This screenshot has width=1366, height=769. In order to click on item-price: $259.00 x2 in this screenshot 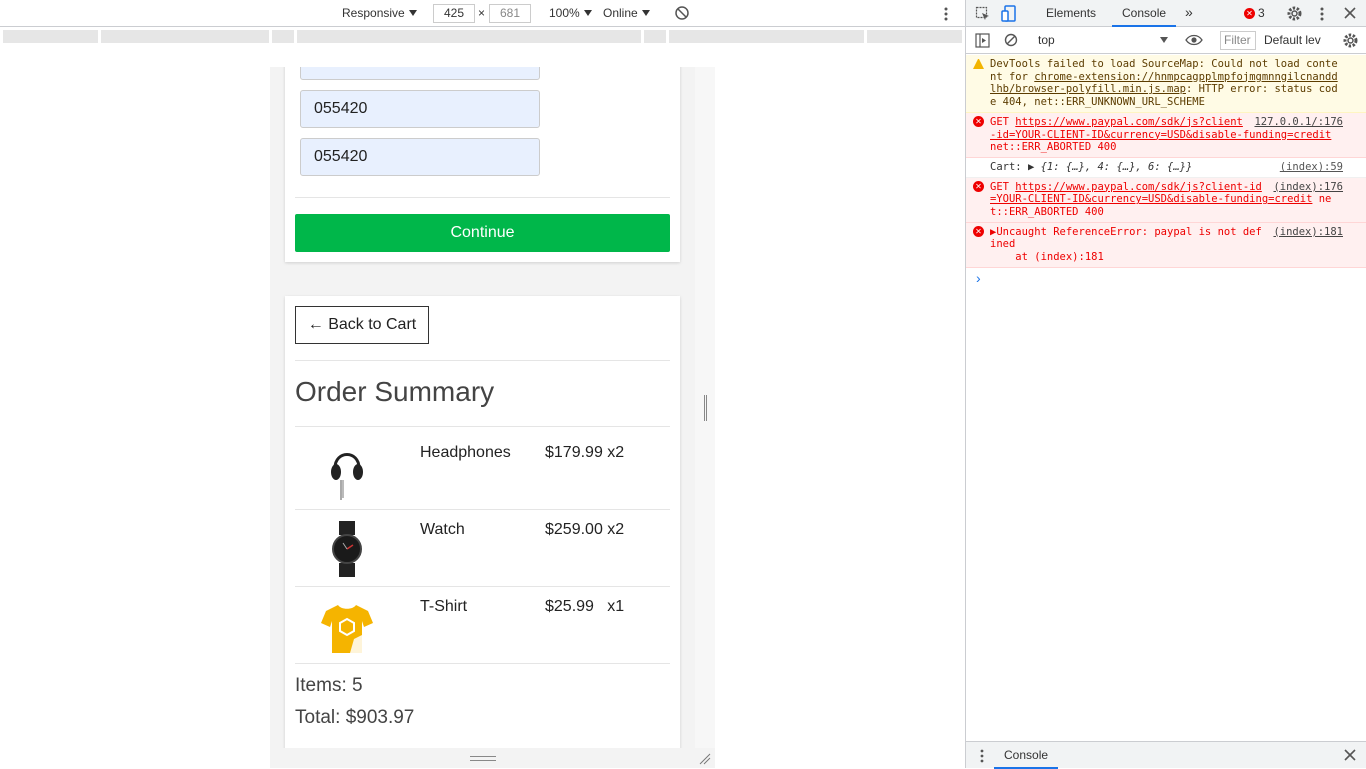, I will do `click(585, 529)`.